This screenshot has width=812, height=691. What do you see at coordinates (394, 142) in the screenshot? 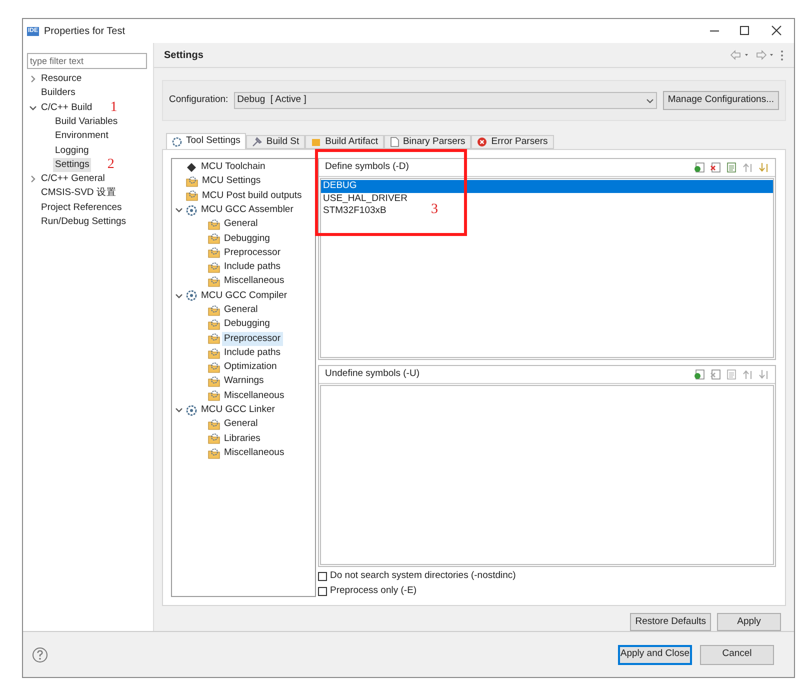
I see `document-icon` at bounding box center [394, 142].